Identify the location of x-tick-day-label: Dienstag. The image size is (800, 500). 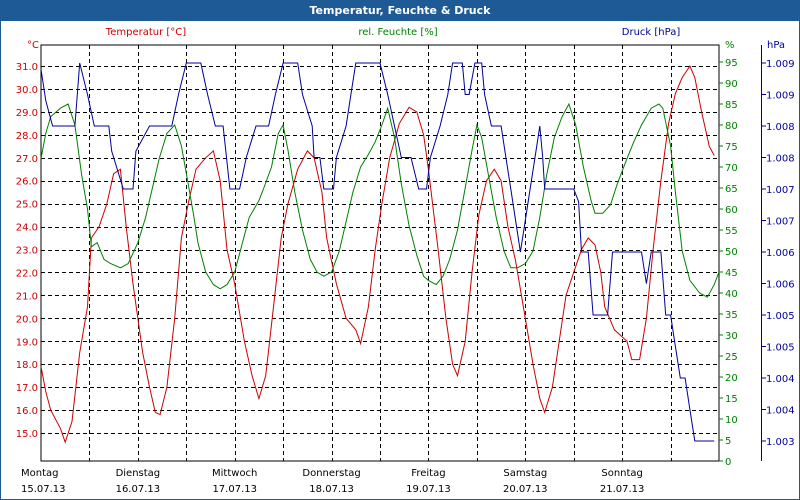
(138, 473).